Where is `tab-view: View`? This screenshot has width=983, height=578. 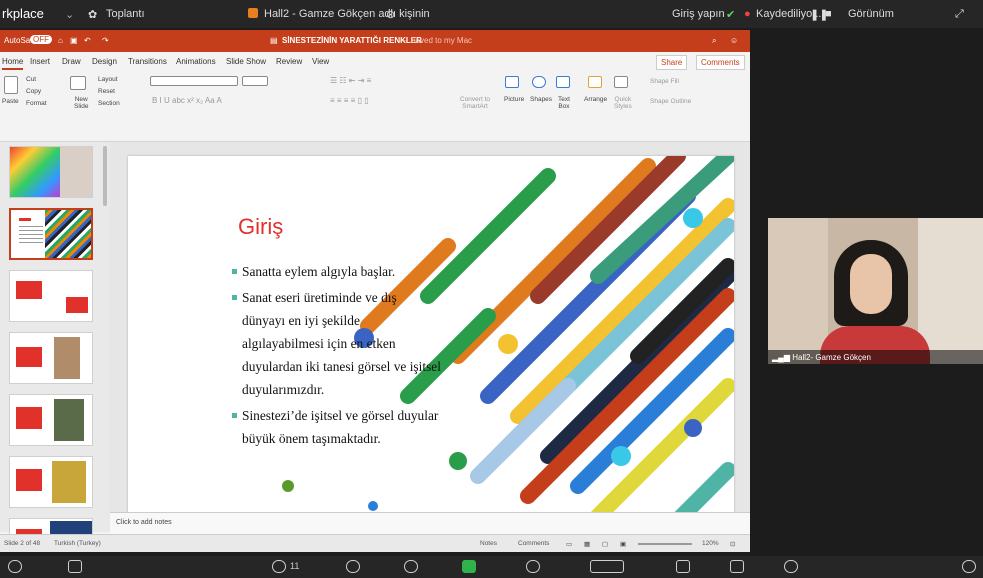
tab-view: View is located at coordinates (320, 61).